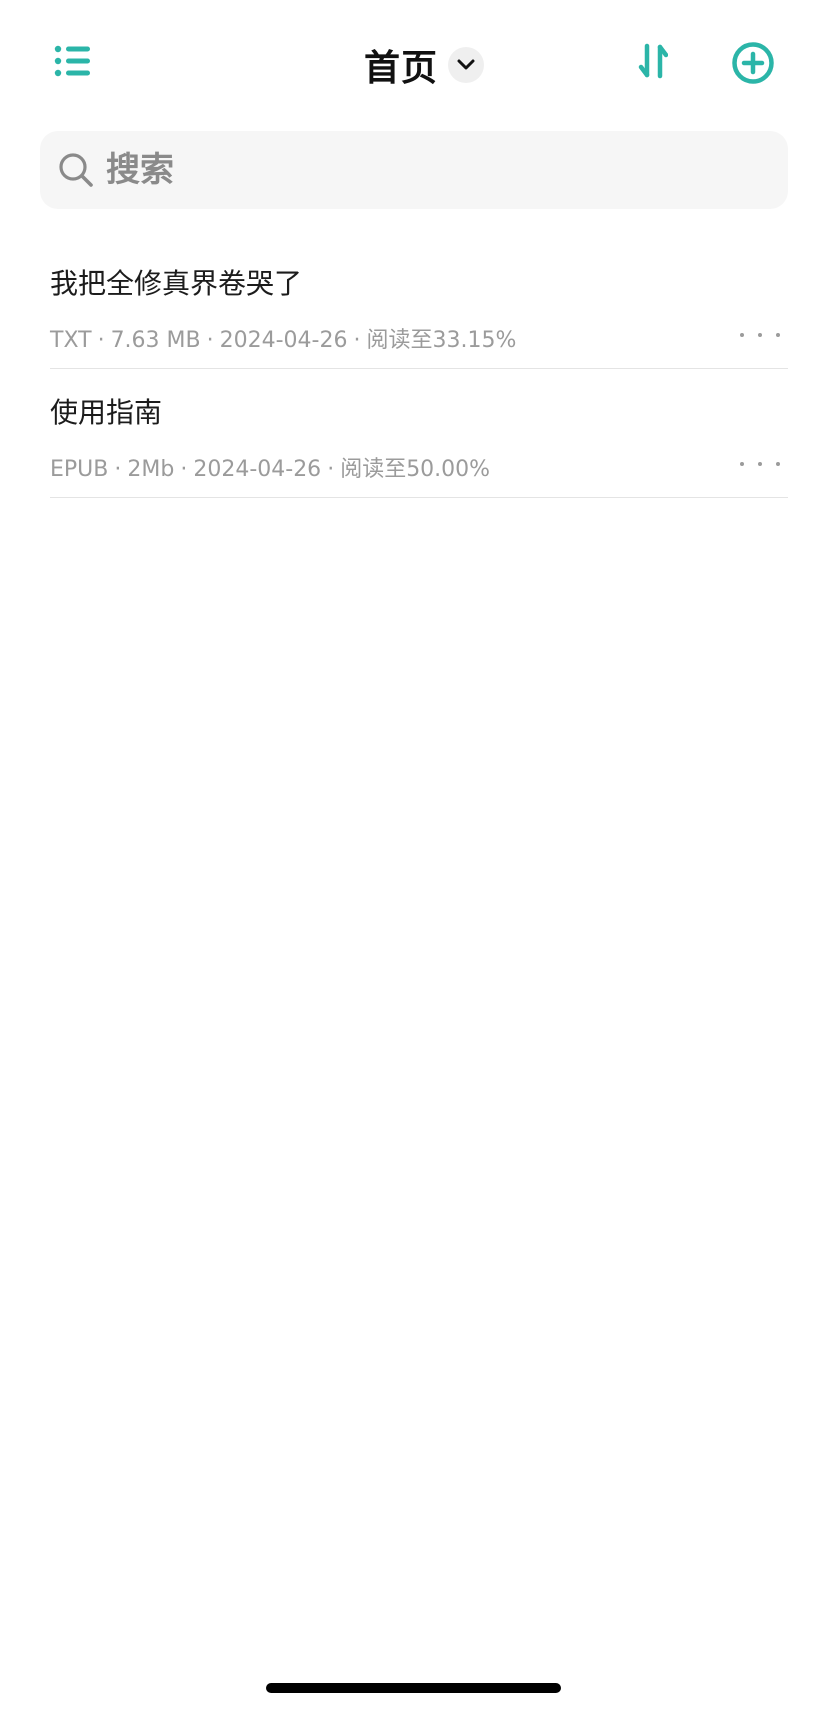  I want to click on sort-icon, so click(653, 63).